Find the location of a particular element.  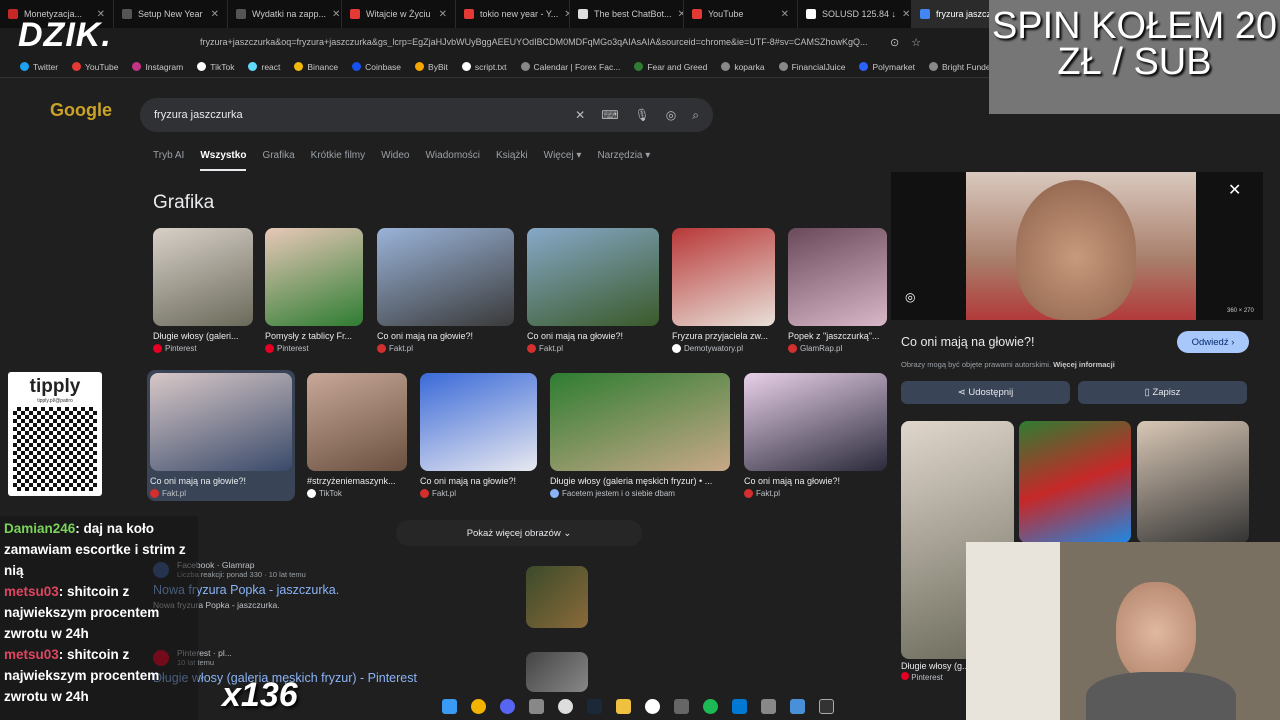

bookmark-item: Coinbase is located at coordinates (376, 67).